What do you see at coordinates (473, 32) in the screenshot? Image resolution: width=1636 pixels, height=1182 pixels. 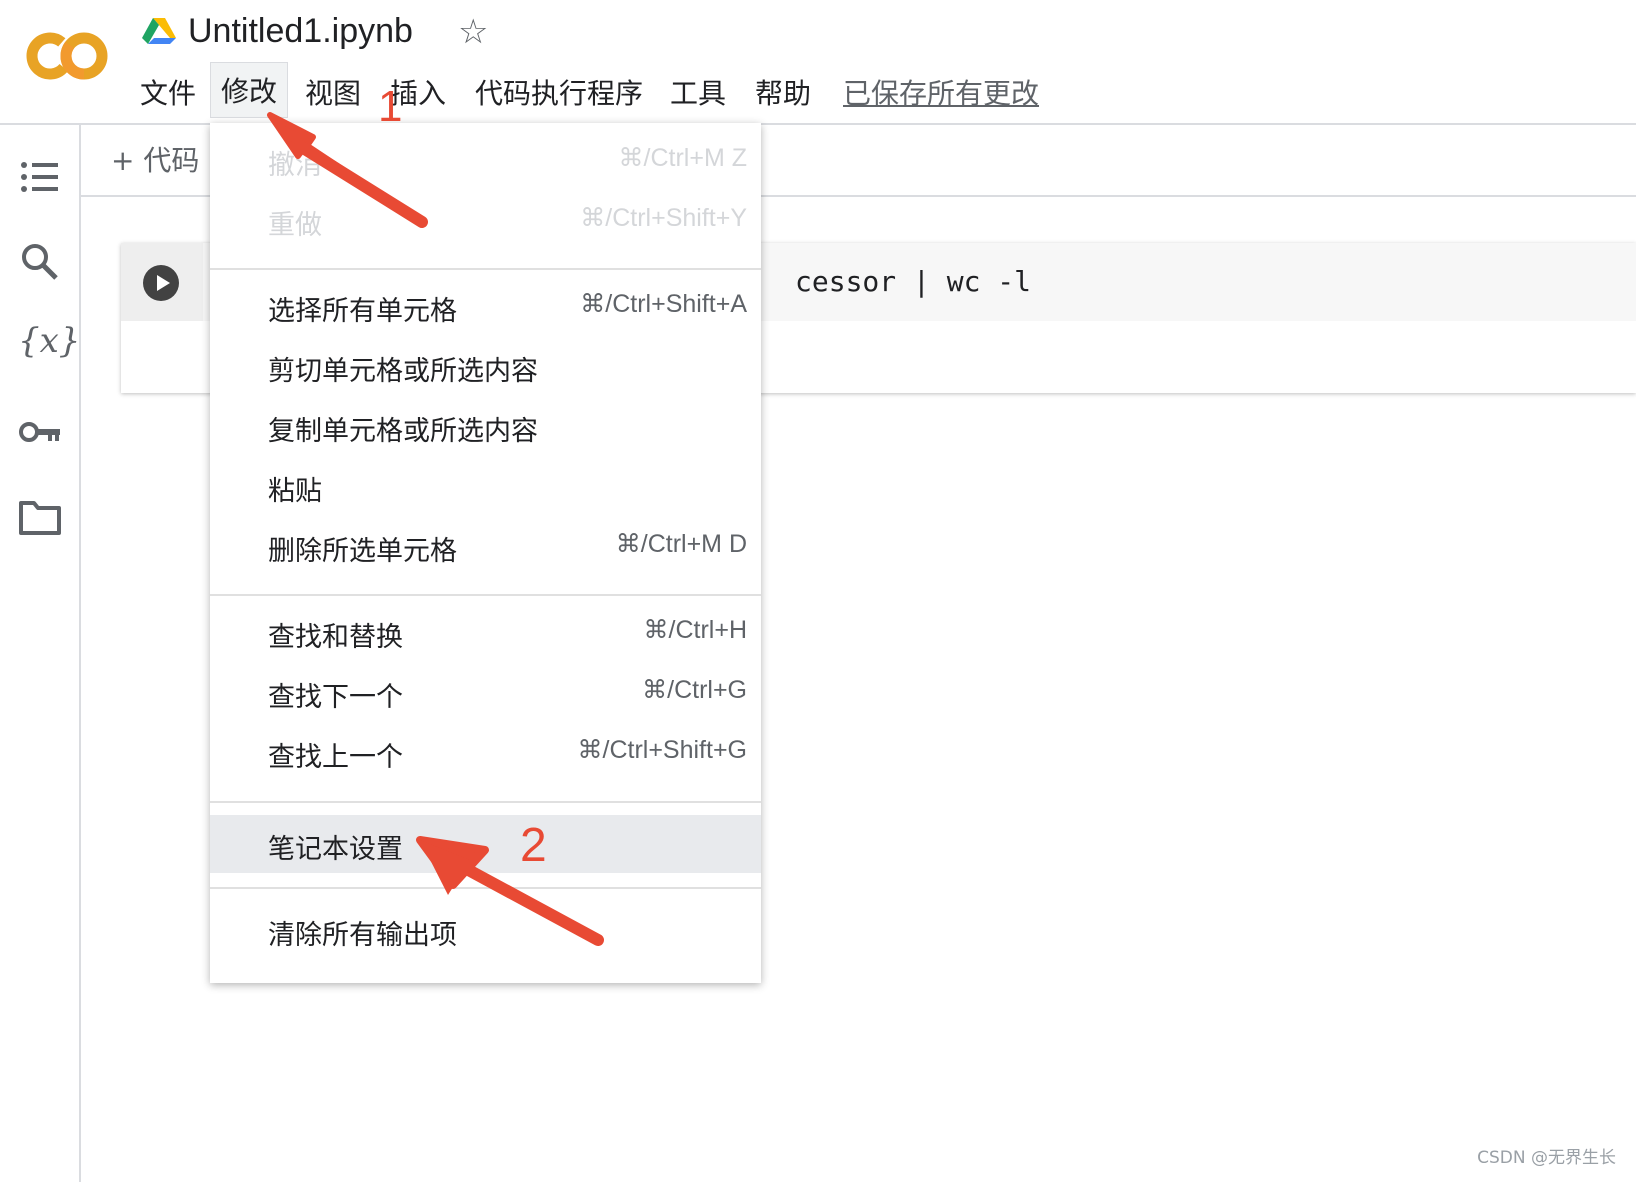 I see `star-icon: ☆` at bounding box center [473, 32].